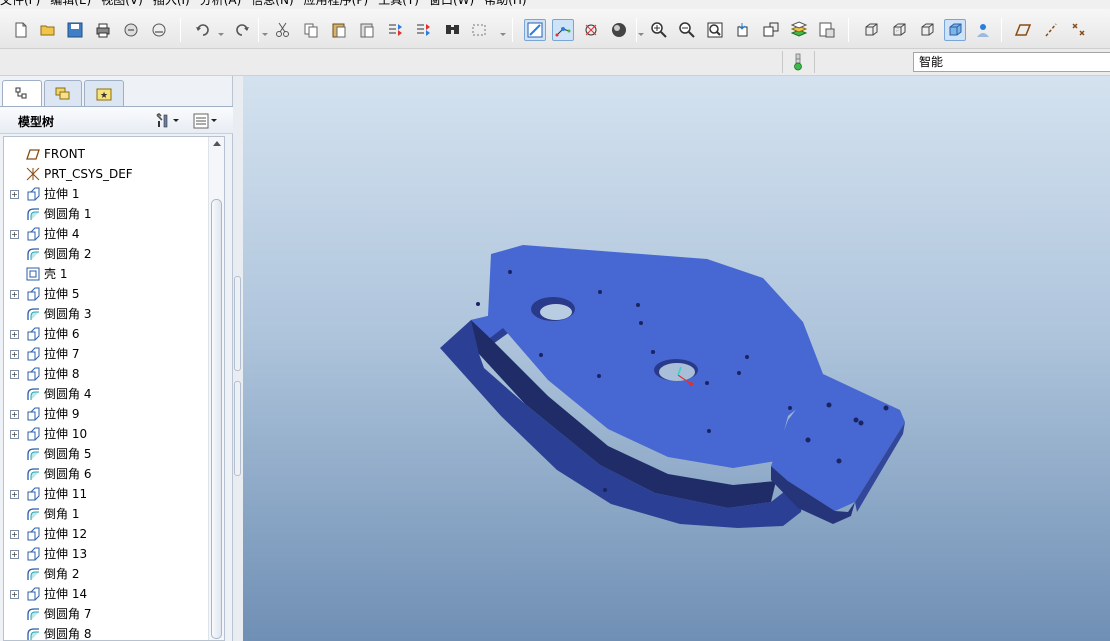 This screenshot has height=641, width=1110. What do you see at coordinates (106, 414) in the screenshot?
I see `tree-item: + 拉伸 9` at bounding box center [106, 414].